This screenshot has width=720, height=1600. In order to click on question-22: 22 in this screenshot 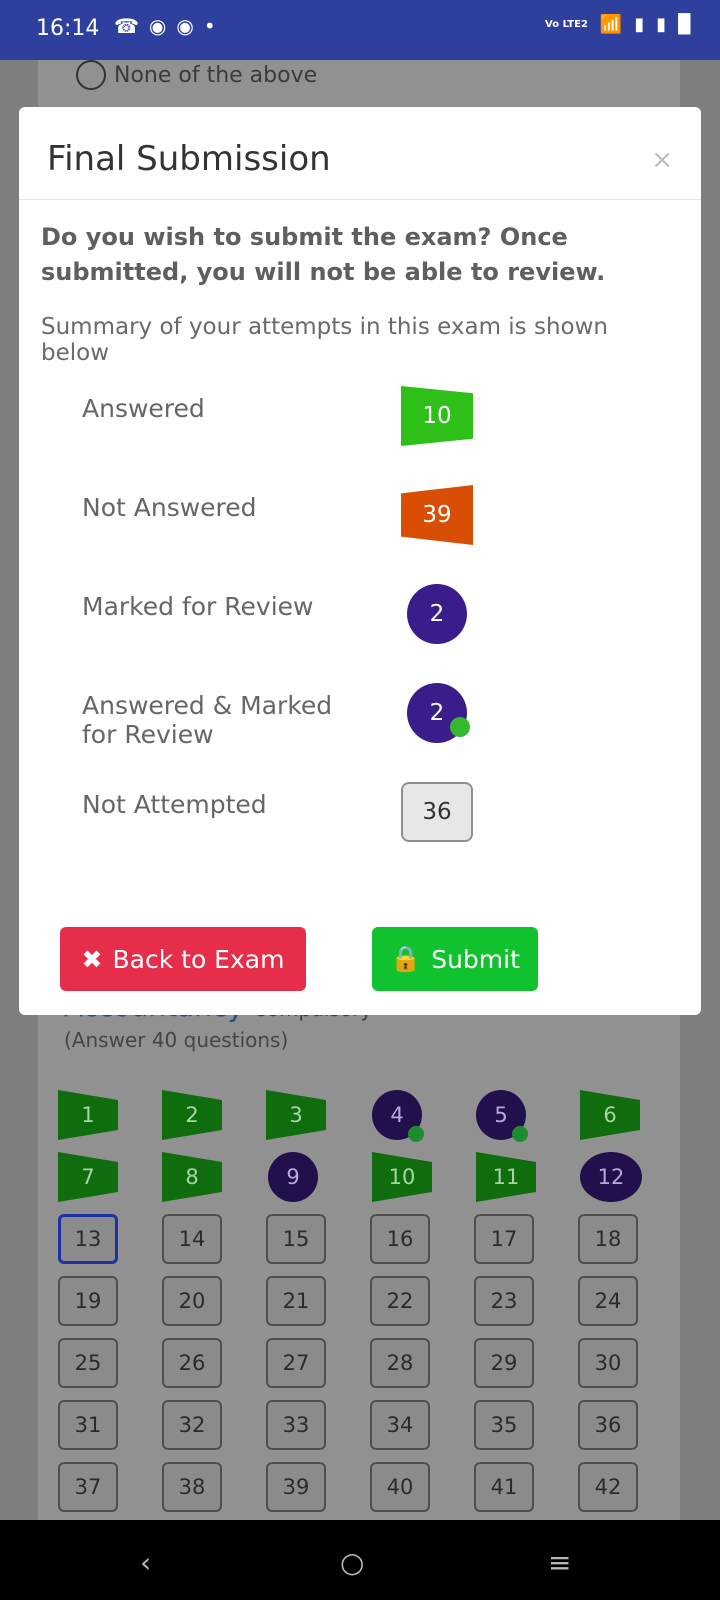, I will do `click(400, 1301)`.